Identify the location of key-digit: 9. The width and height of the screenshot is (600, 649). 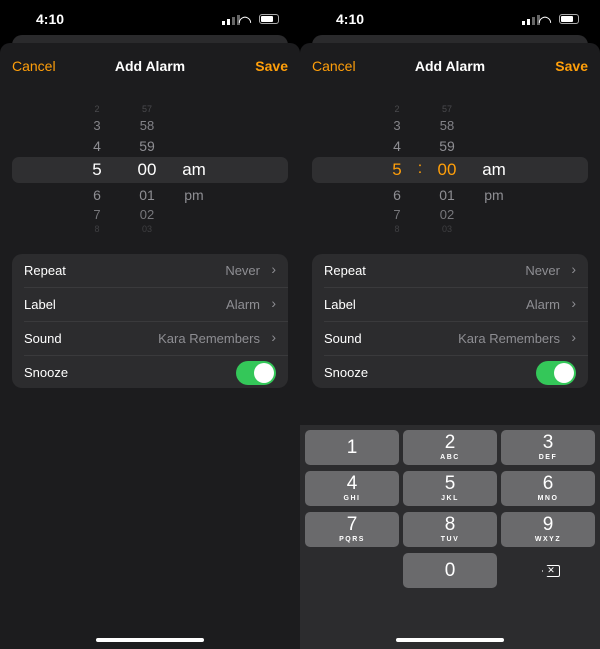
(548, 524).